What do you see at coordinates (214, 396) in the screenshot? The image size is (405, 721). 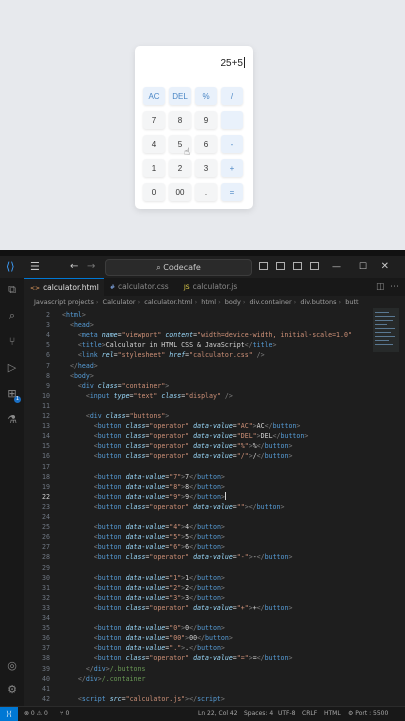 I see `code-line: 10 <input type="text" class="display" />` at bounding box center [214, 396].